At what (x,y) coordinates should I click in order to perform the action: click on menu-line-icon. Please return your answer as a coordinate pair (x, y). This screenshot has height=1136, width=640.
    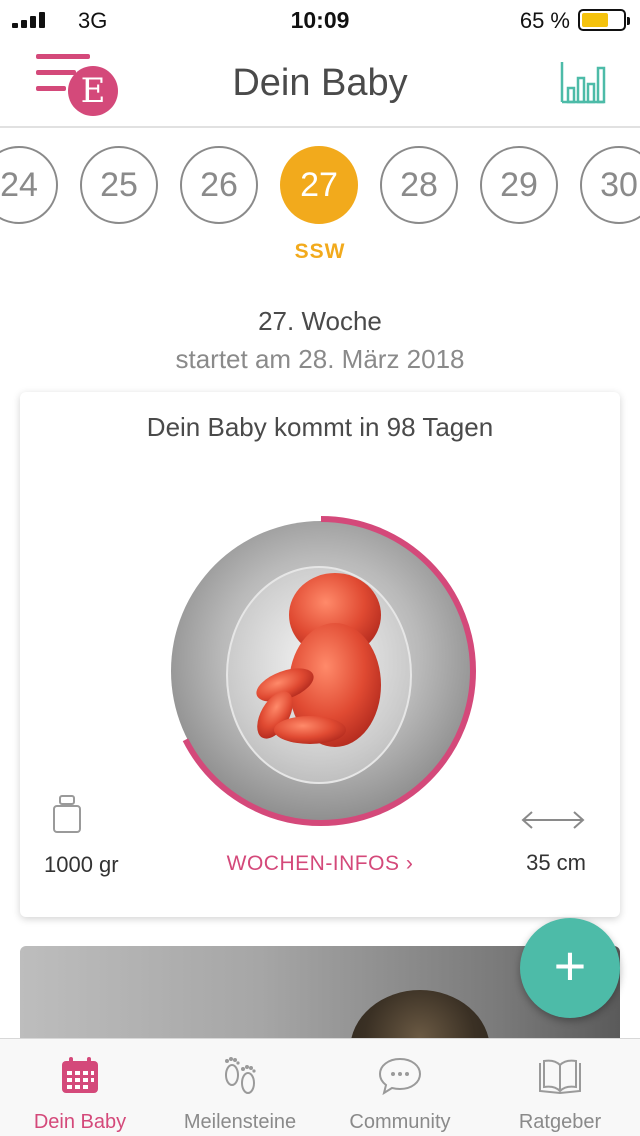
    Looking at the image, I should click on (63, 56).